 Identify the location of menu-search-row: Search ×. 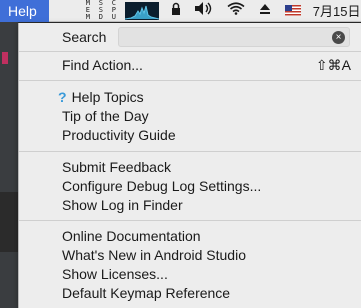
(190, 36).